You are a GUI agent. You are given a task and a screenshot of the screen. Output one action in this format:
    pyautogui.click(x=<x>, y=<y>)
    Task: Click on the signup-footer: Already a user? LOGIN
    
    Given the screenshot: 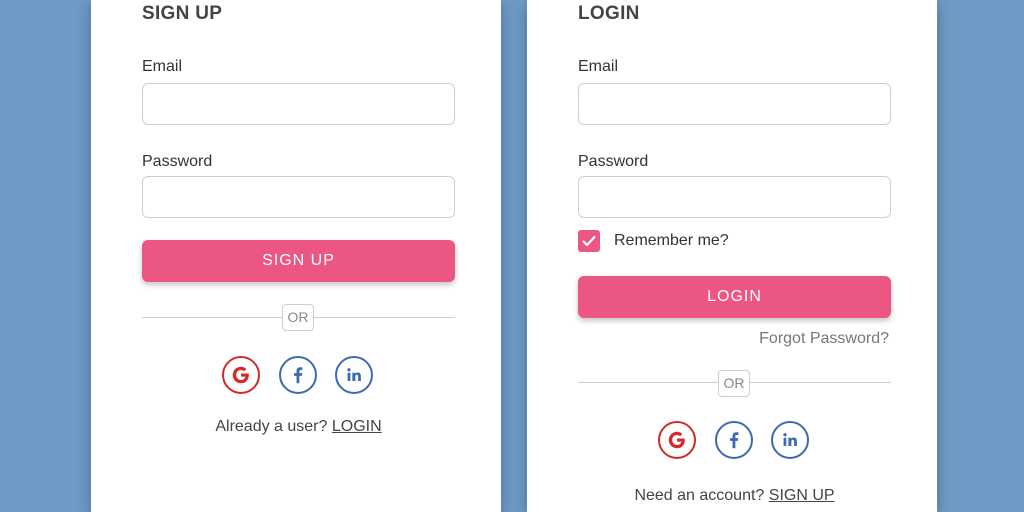 What is the action you would take?
    pyautogui.click(x=298, y=427)
    